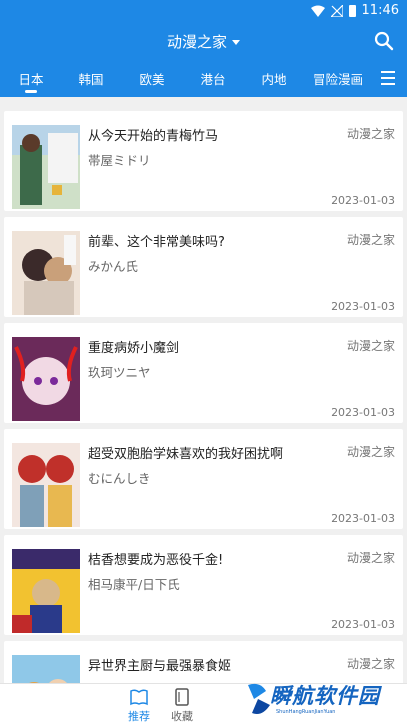  Describe the element at coordinates (30, 78) in the screenshot. I see `tab-japan: 日本` at that location.